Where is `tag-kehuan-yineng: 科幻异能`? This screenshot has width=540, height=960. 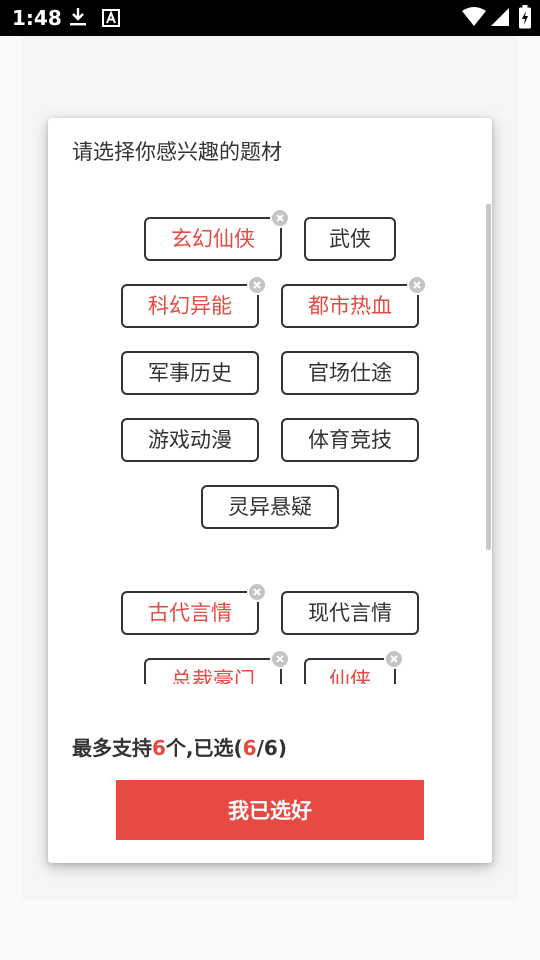 tag-kehuan-yineng: 科幻异能 is located at coordinates (194, 301).